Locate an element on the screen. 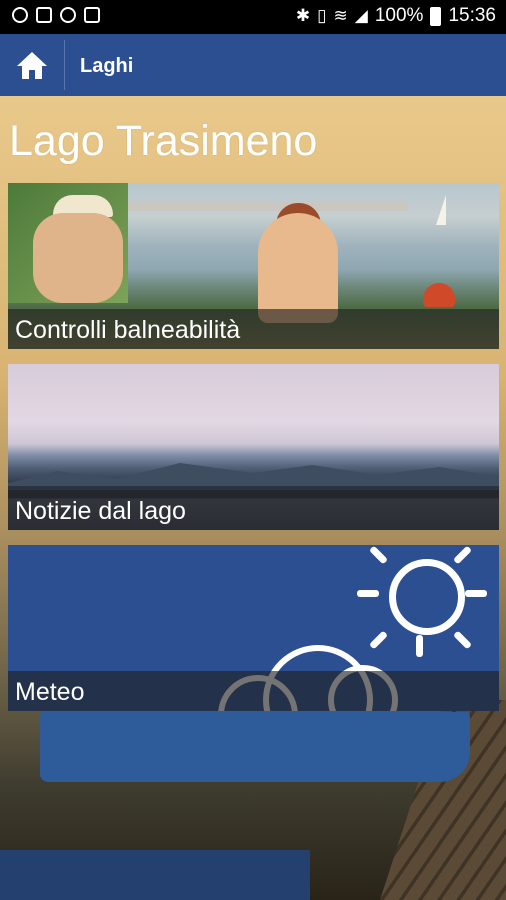 The height and width of the screenshot is (900, 506). photo-icon is located at coordinates (92, 15).